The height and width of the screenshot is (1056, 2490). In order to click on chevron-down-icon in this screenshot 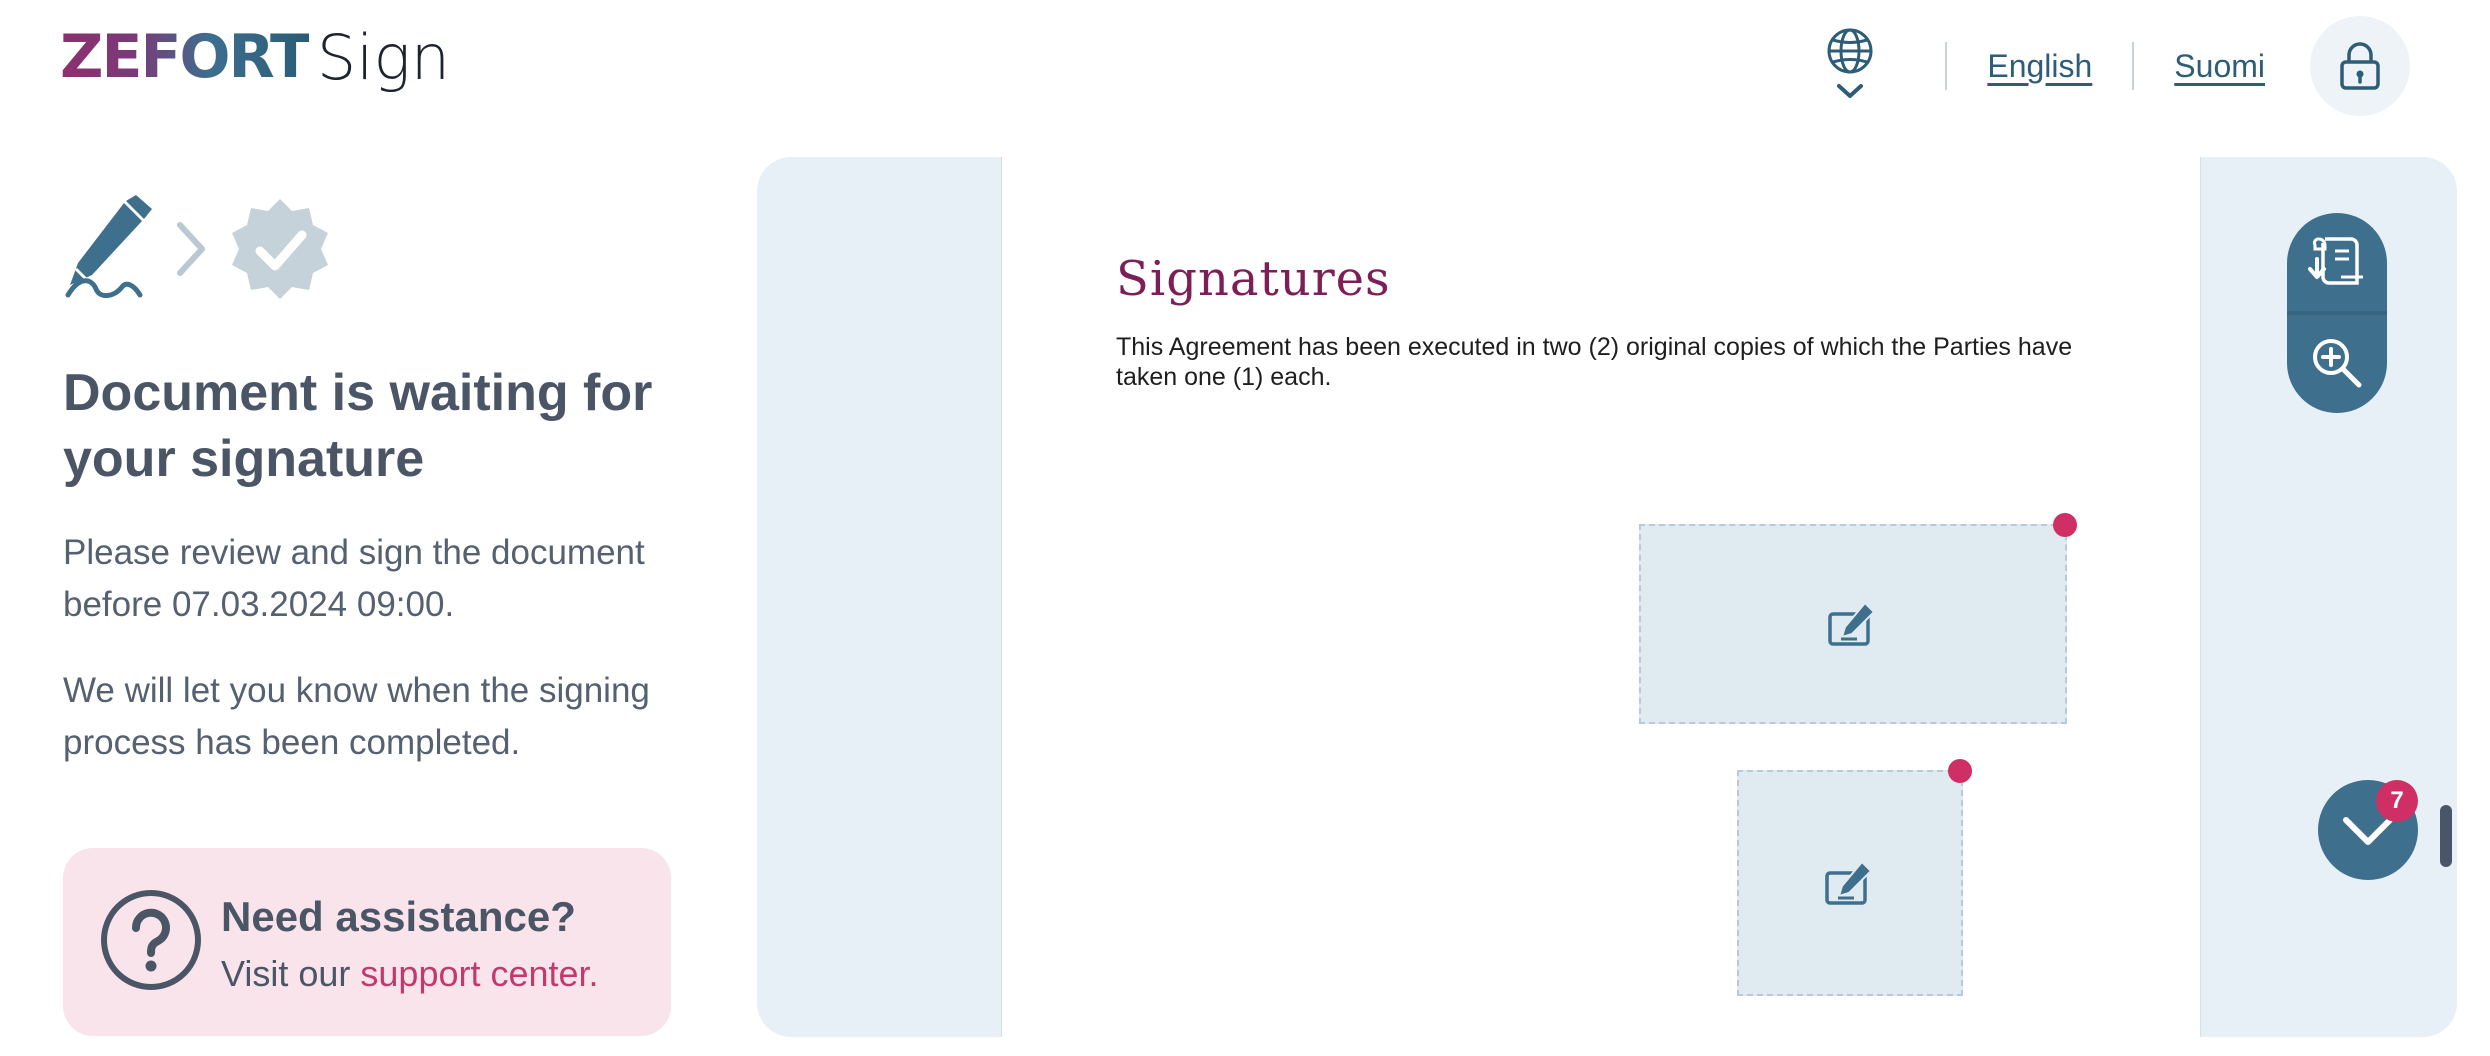, I will do `click(1850, 91)`.